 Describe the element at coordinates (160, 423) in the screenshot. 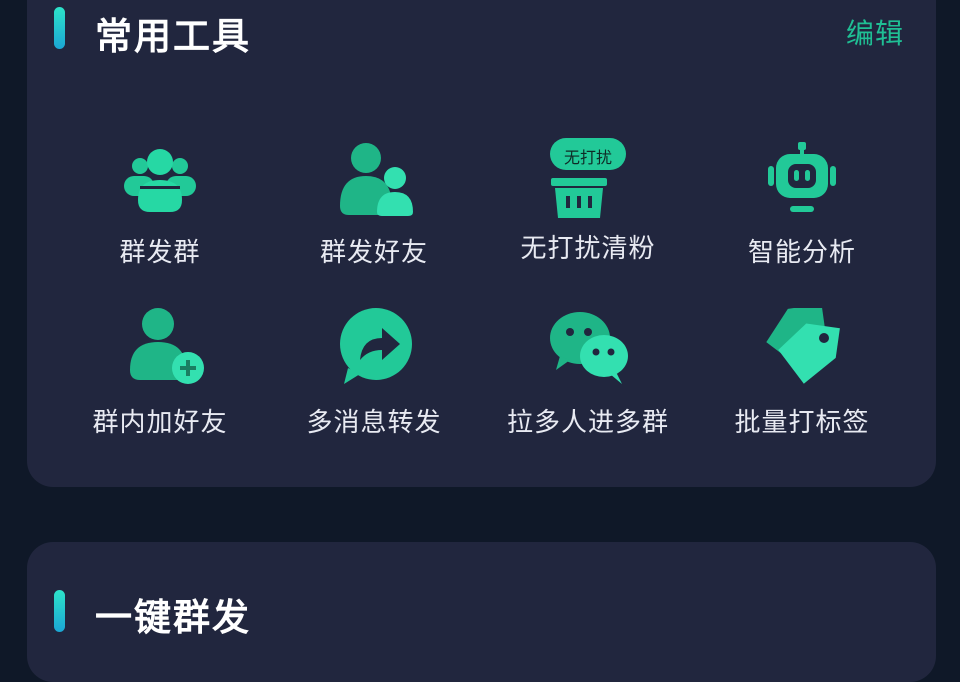

I see `tool-label: 群内加好友` at that location.